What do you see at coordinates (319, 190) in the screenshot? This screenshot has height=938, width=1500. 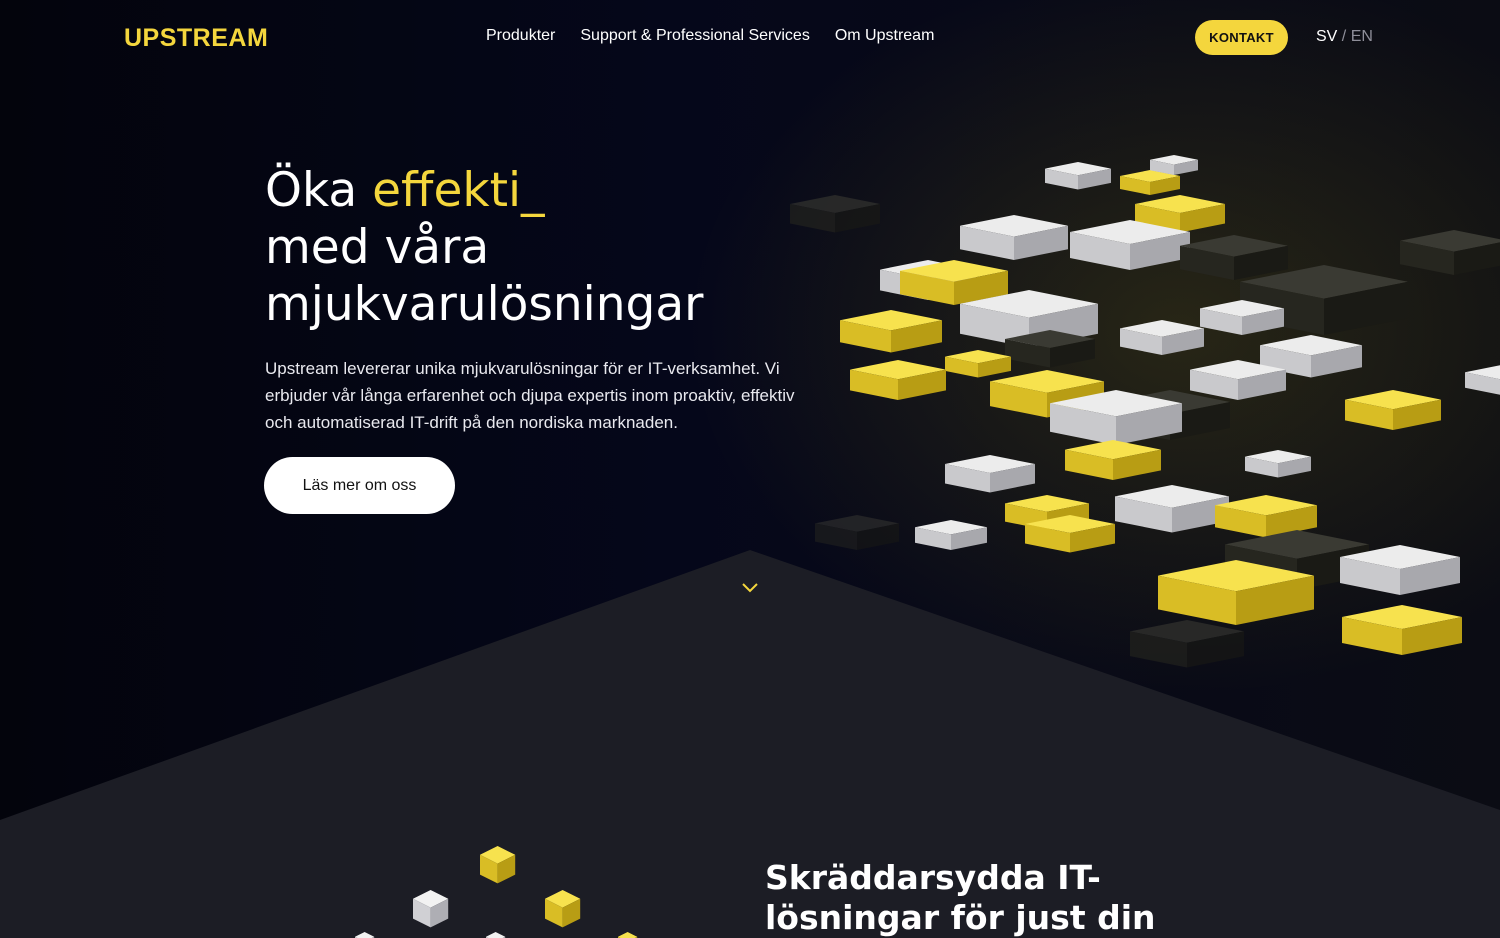 I see `headline-word: Öka` at bounding box center [319, 190].